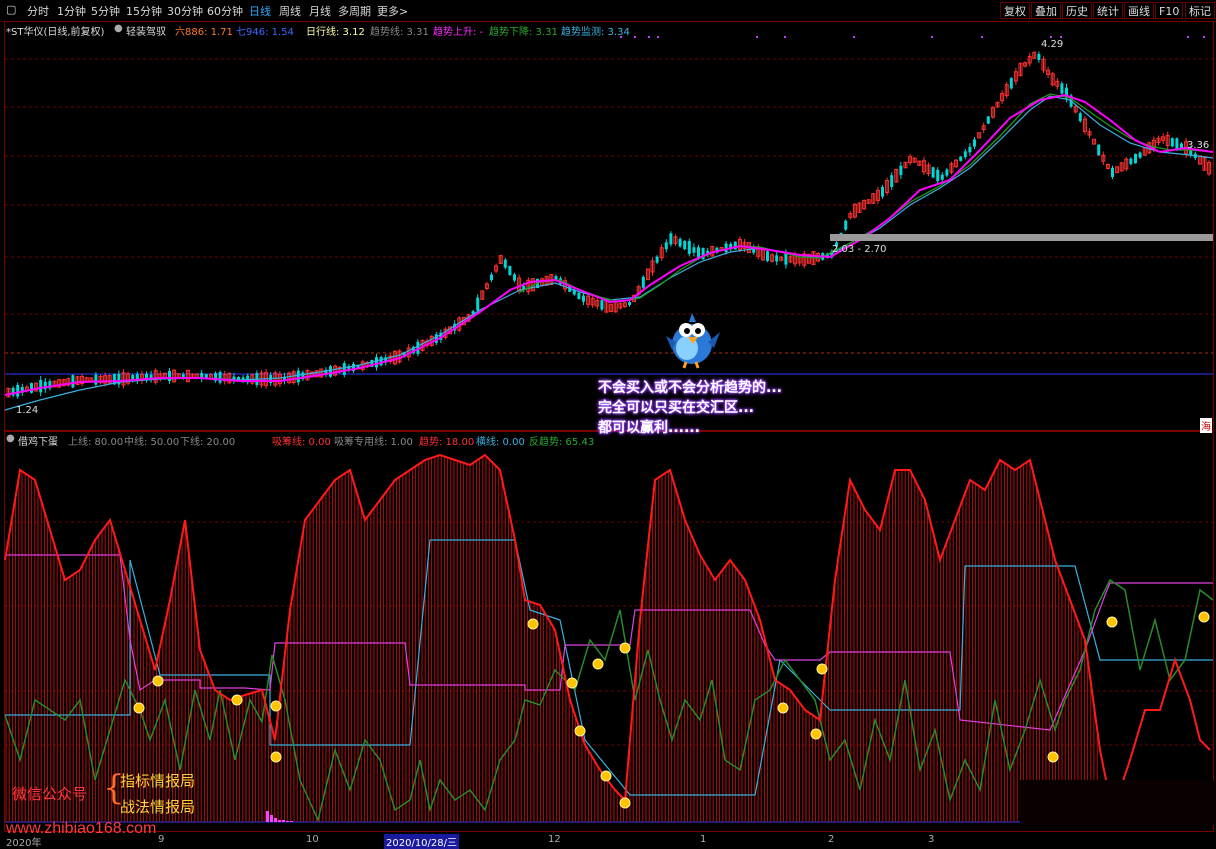 Image resolution: width=1216 pixels, height=849 pixels. What do you see at coordinates (158, 807) in the screenshot?
I see `watermark-line2: 战法情报局` at bounding box center [158, 807].